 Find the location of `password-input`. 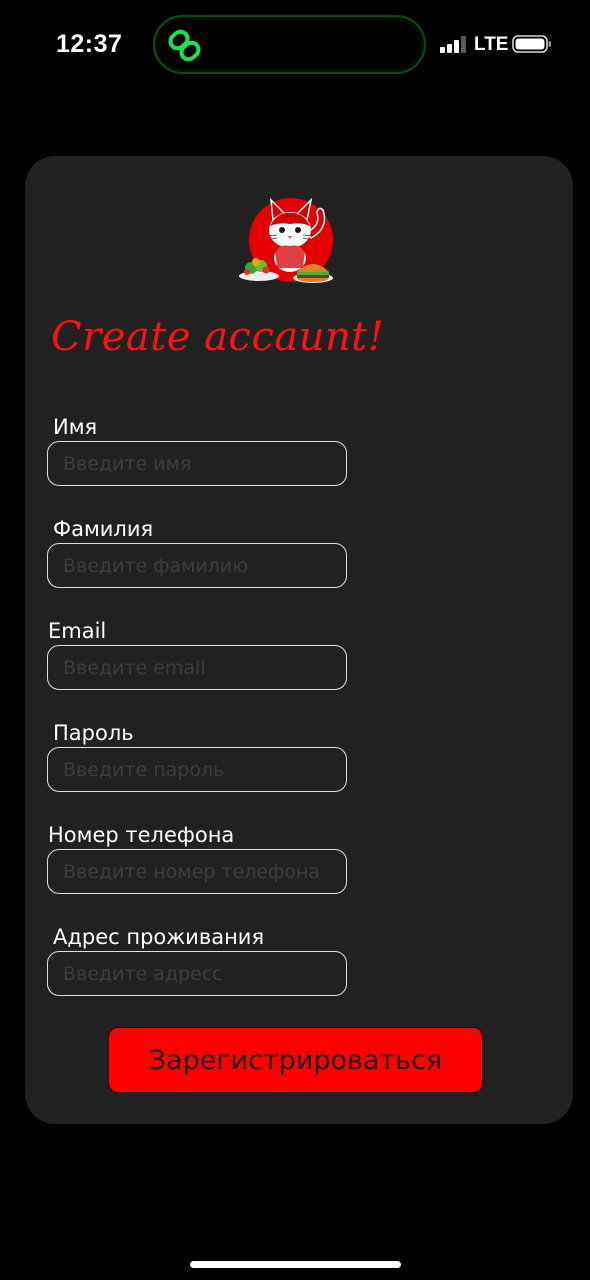

password-input is located at coordinates (197, 769).